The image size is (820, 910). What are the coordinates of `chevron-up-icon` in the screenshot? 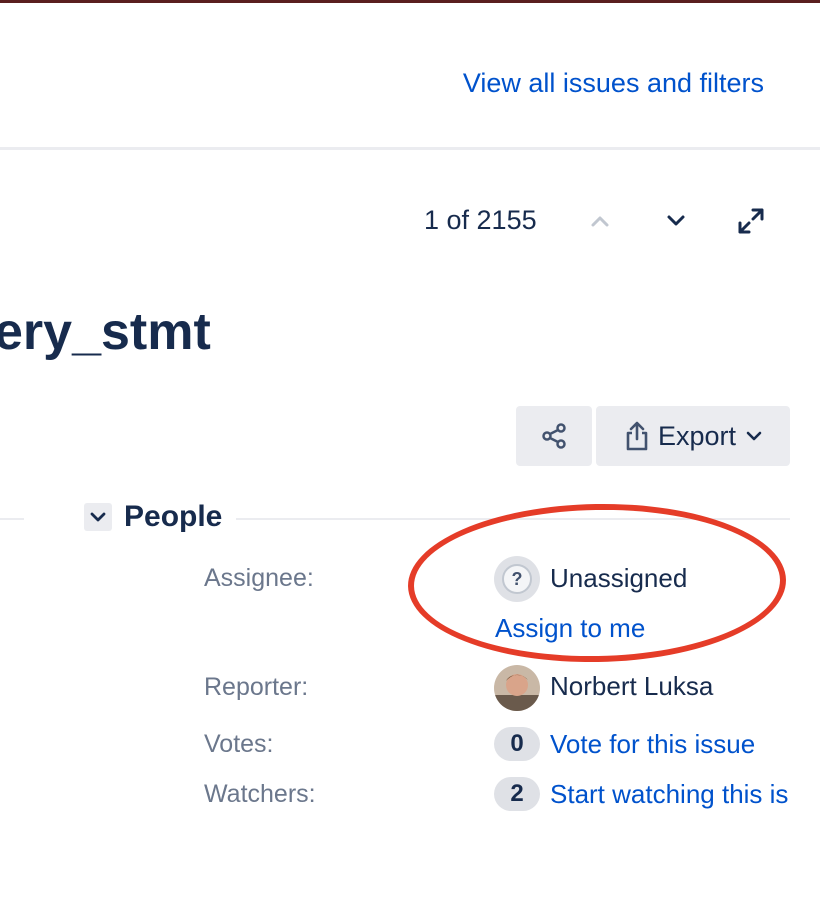 It's located at (600, 221).